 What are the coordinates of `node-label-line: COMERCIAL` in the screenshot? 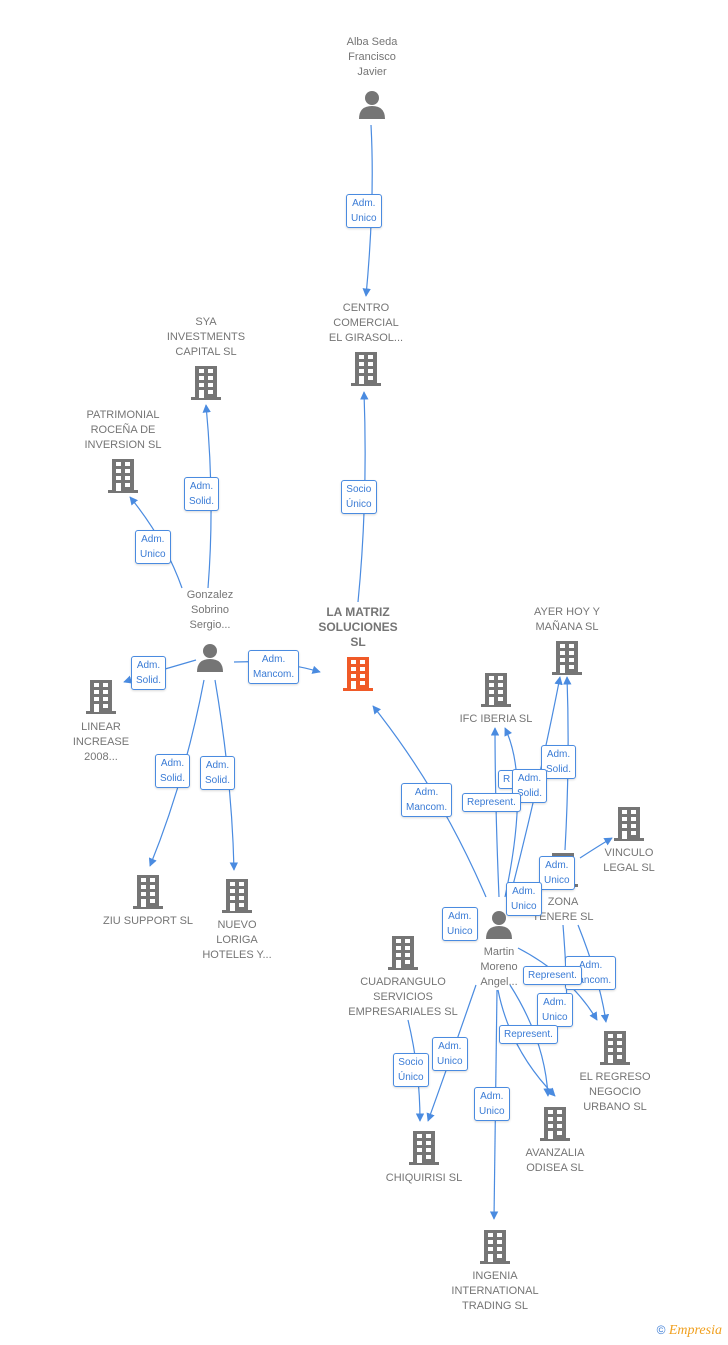 It's located at (366, 323).